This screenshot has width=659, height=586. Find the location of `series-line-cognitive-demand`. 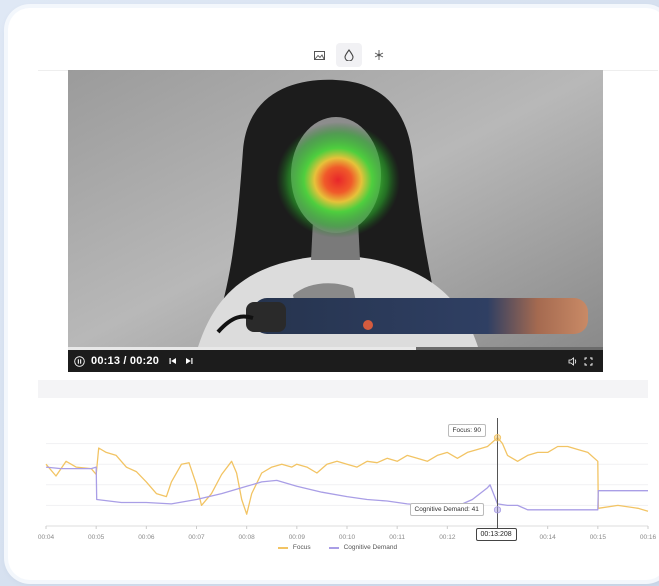

series-line-cognitive-demand is located at coordinates (346, 488).